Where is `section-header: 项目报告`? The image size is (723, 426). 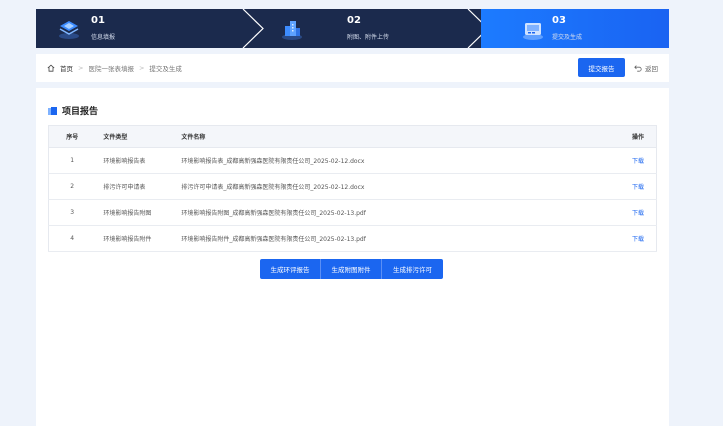 section-header: 项目报告 is located at coordinates (73, 110).